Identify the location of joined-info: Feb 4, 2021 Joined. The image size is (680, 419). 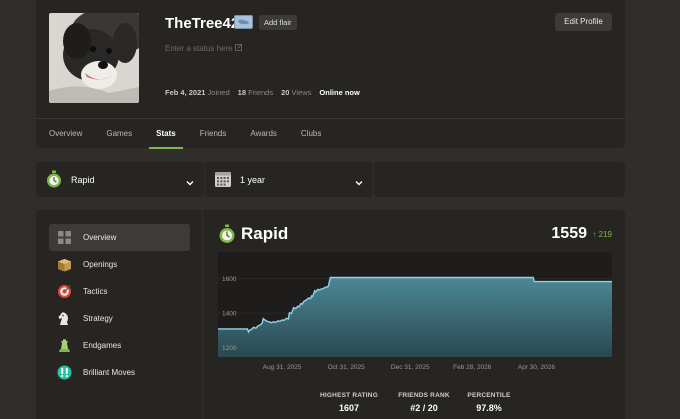
(197, 92).